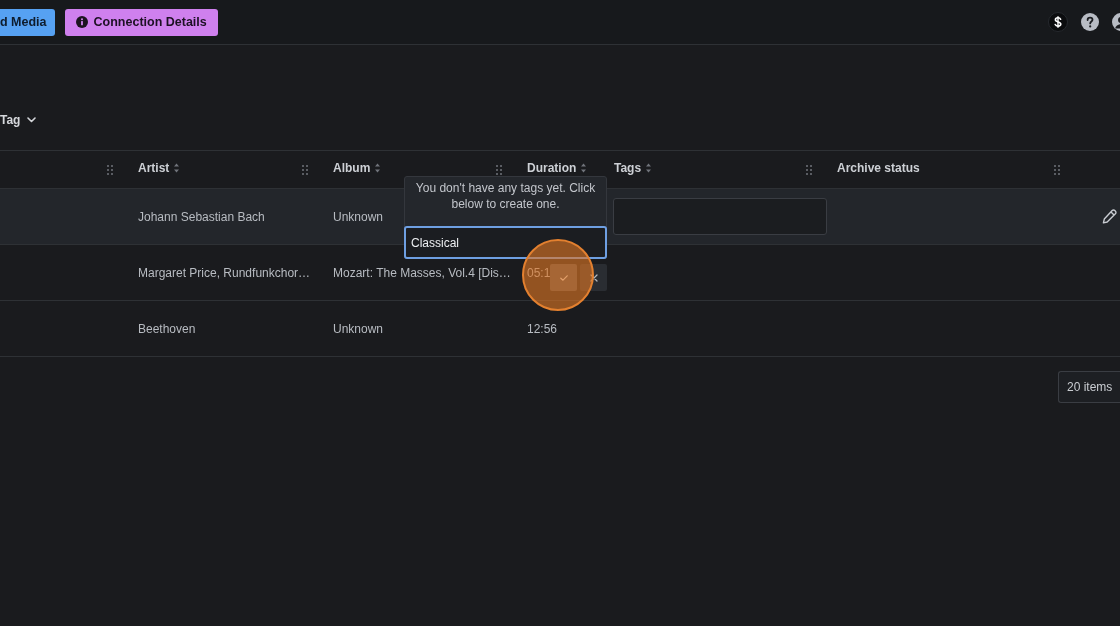  I want to click on info-icon, so click(81, 22).